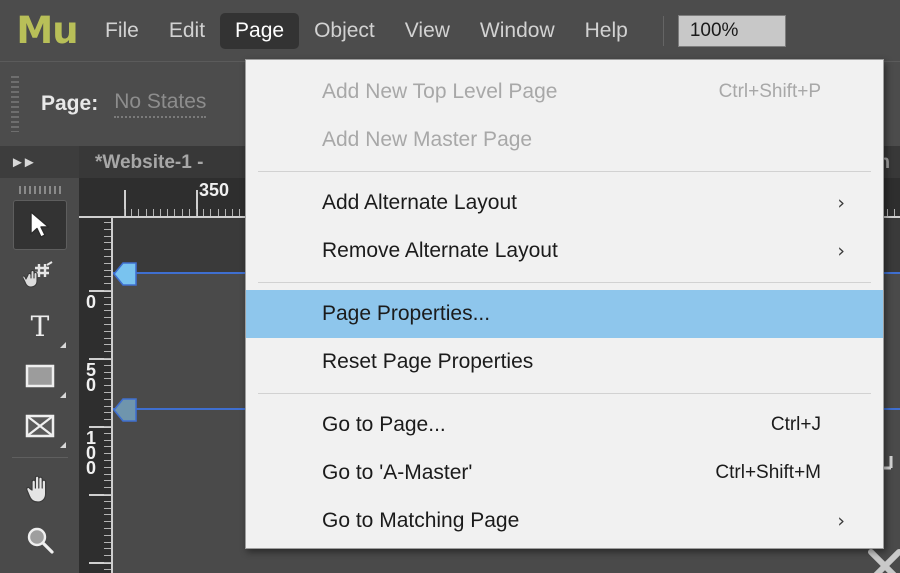  What do you see at coordinates (187, 31) in the screenshot?
I see `menu-edit: Edit` at bounding box center [187, 31].